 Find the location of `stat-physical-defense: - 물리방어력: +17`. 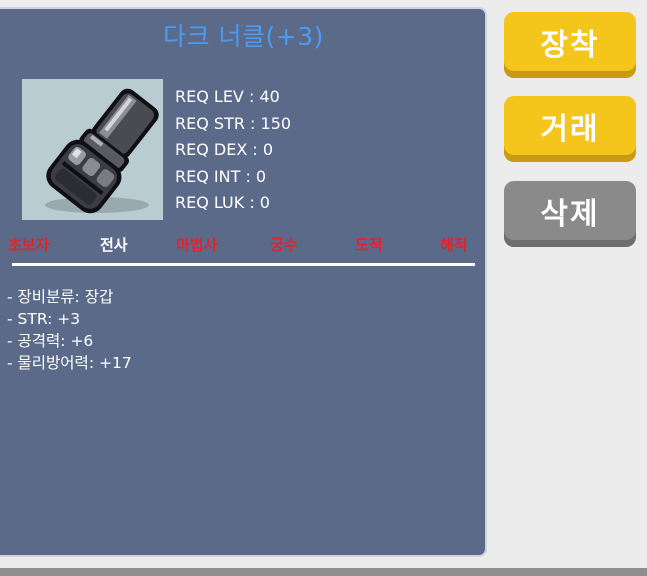

stat-physical-defense: - 물리방어력: +17 is located at coordinates (69, 363).